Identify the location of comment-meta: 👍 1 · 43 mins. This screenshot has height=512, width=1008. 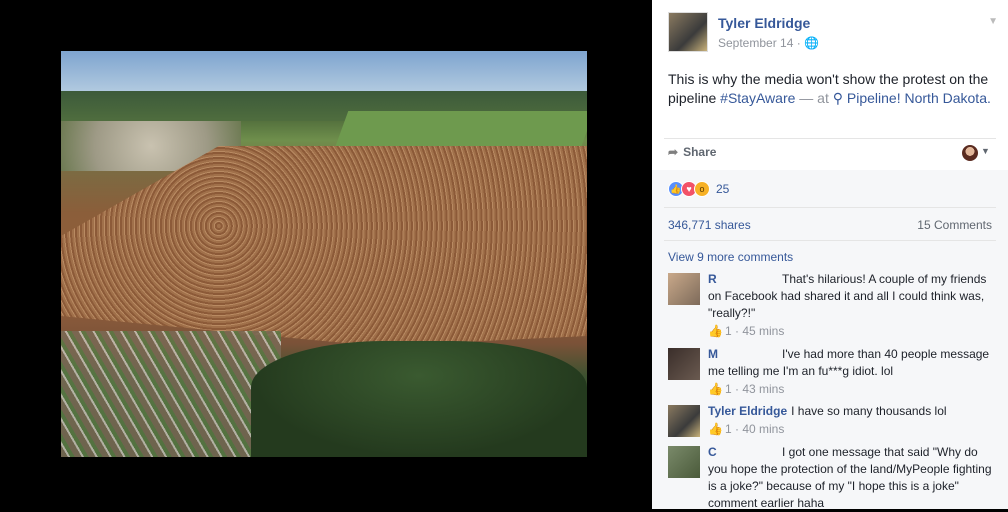
(746, 389).